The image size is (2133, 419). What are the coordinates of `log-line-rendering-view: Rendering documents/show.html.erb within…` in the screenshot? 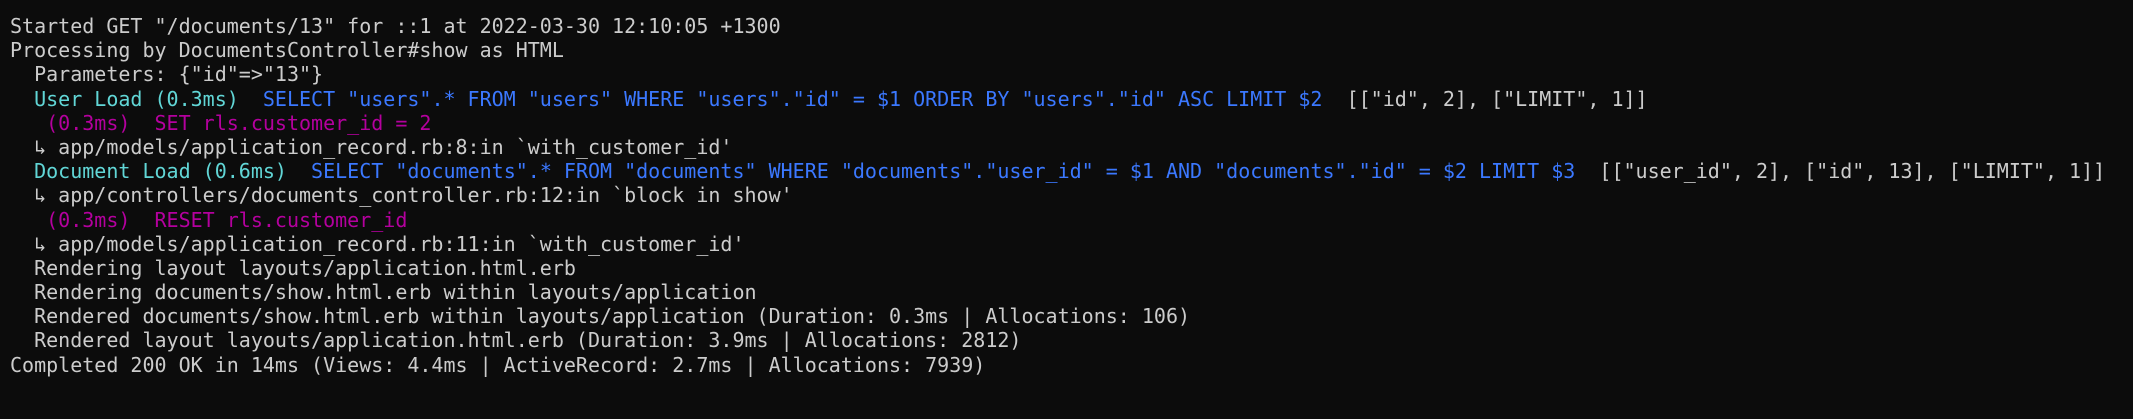 It's located at (383, 292).